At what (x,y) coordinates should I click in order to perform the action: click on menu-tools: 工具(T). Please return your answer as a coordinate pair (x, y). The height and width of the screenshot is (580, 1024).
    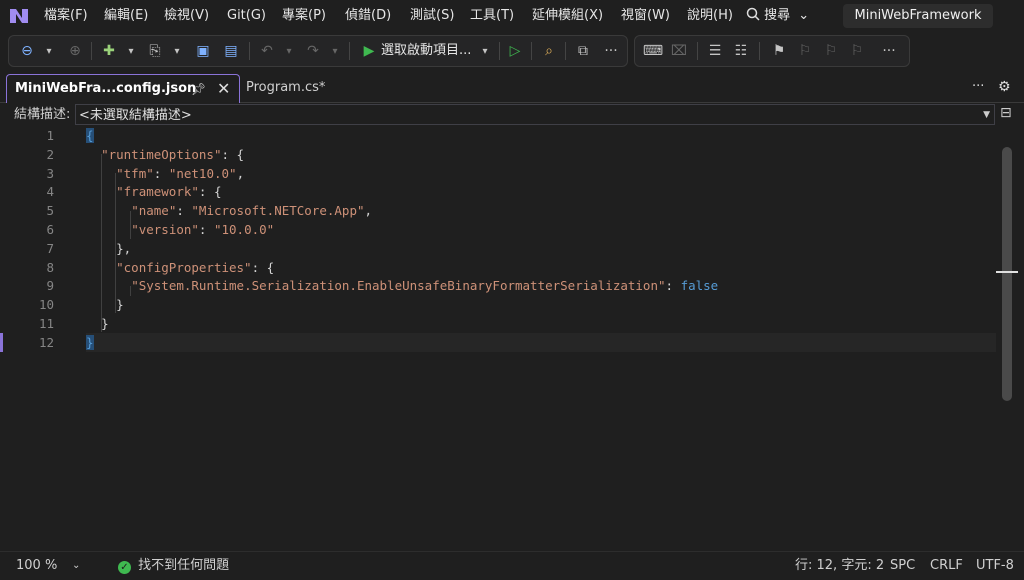
    Looking at the image, I should click on (492, 16).